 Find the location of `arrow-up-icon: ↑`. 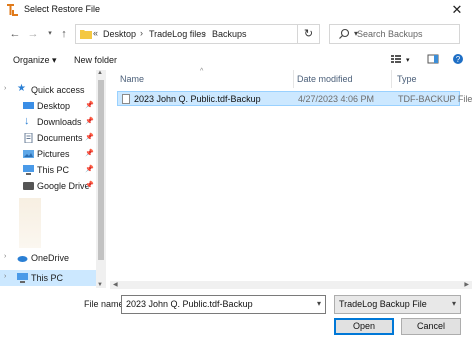

arrow-up-icon: ↑ is located at coordinates (64, 34).